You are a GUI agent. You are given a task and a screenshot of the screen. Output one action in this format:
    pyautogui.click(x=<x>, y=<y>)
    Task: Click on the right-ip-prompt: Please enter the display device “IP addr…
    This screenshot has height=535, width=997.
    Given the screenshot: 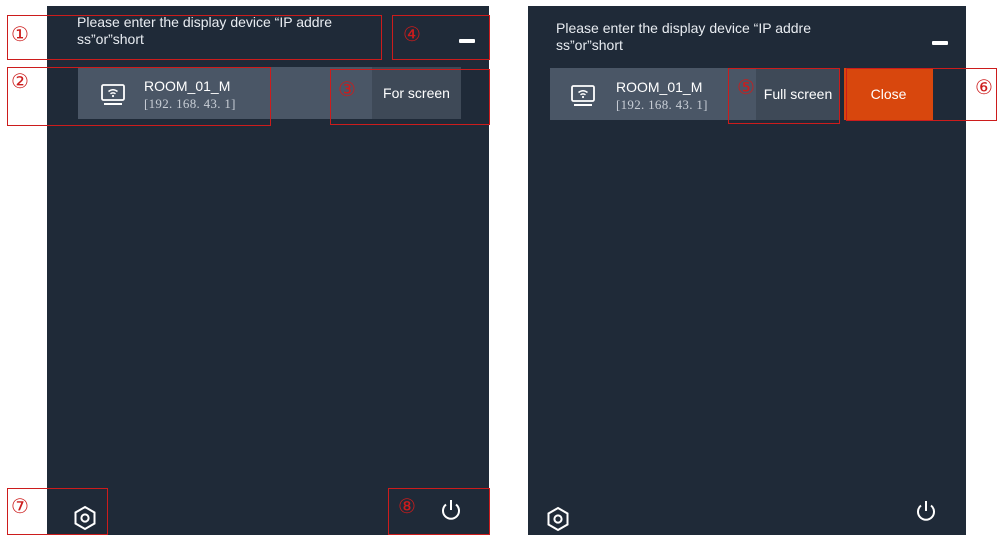 What is the action you would take?
    pyautogui.click(x=683, y=37)
    